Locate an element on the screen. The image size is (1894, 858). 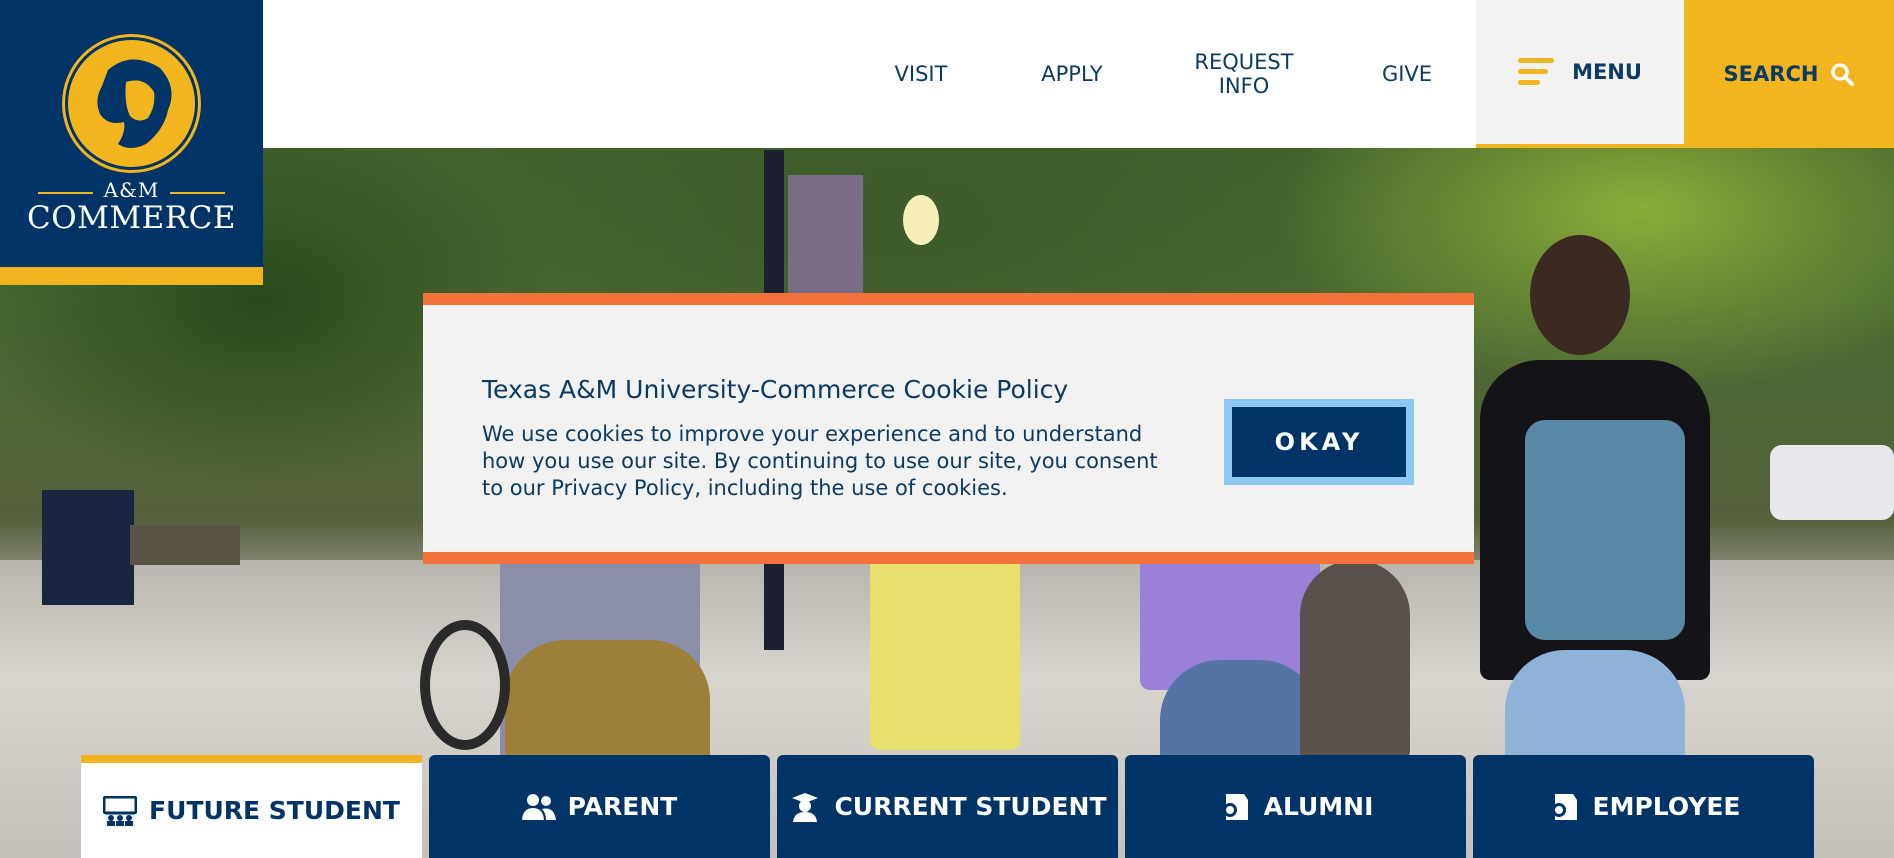
nav-apply: APPLY is located at coordinates (1072, 74).